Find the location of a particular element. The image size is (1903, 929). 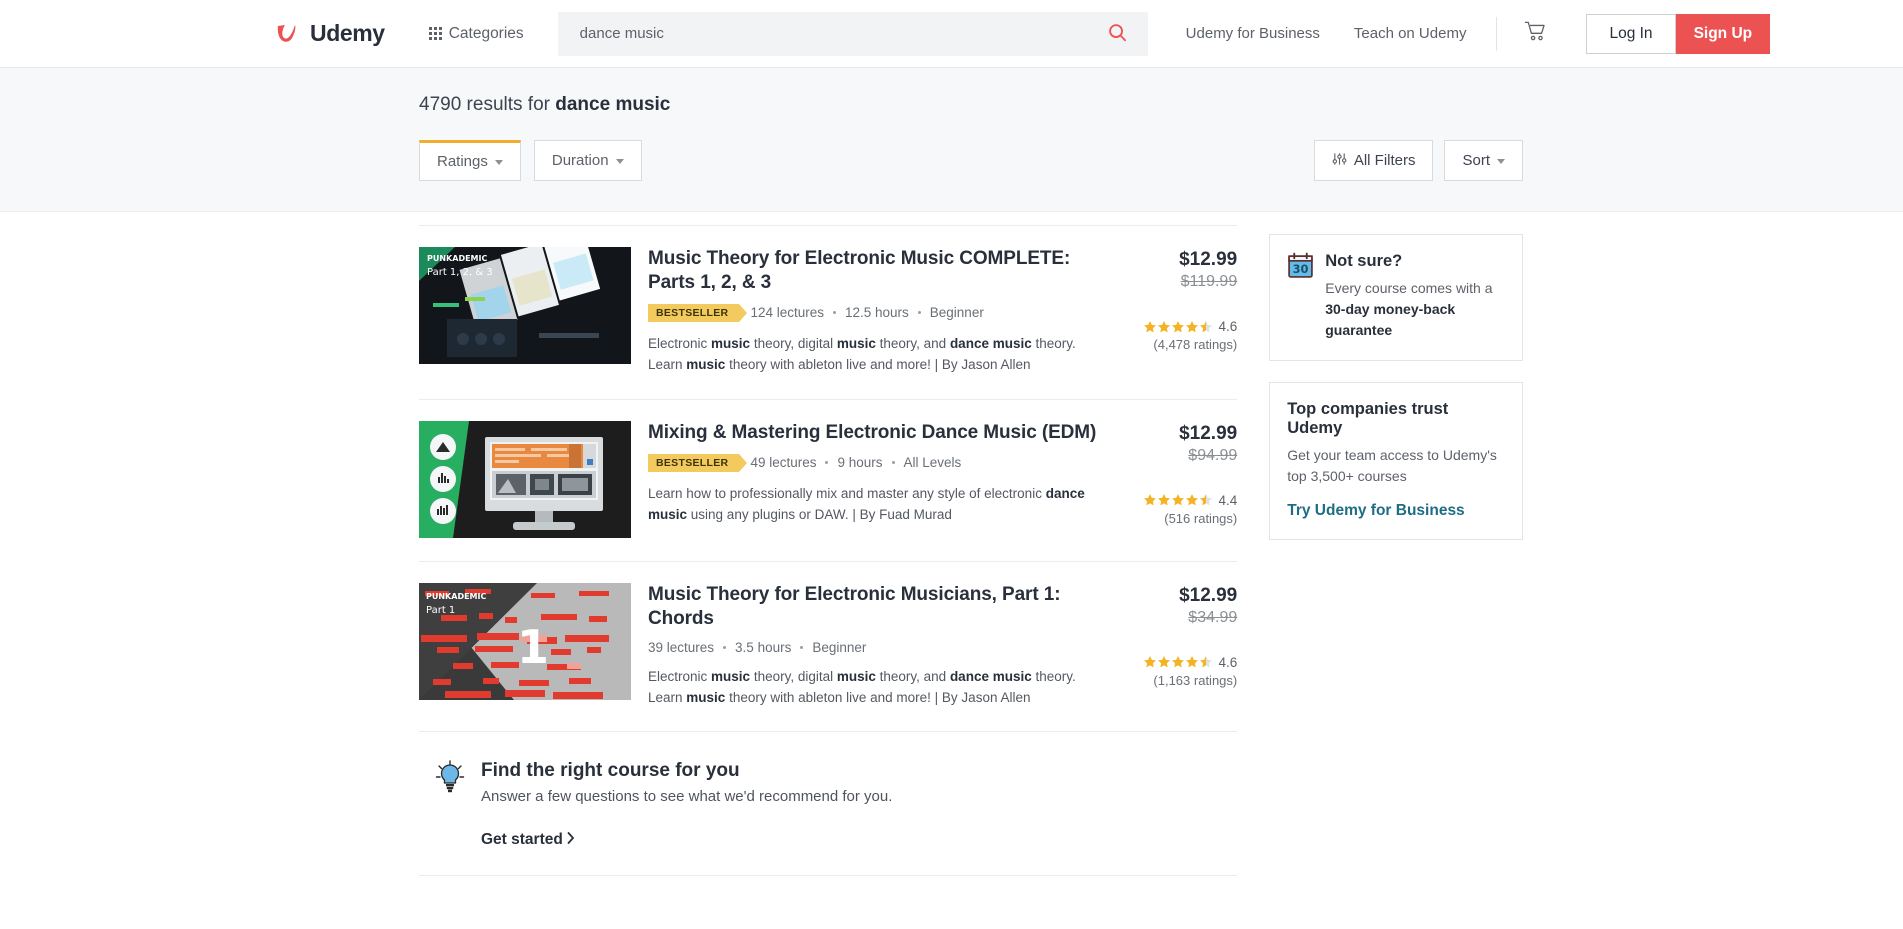

list-divider is located at coordinates (828, 876).